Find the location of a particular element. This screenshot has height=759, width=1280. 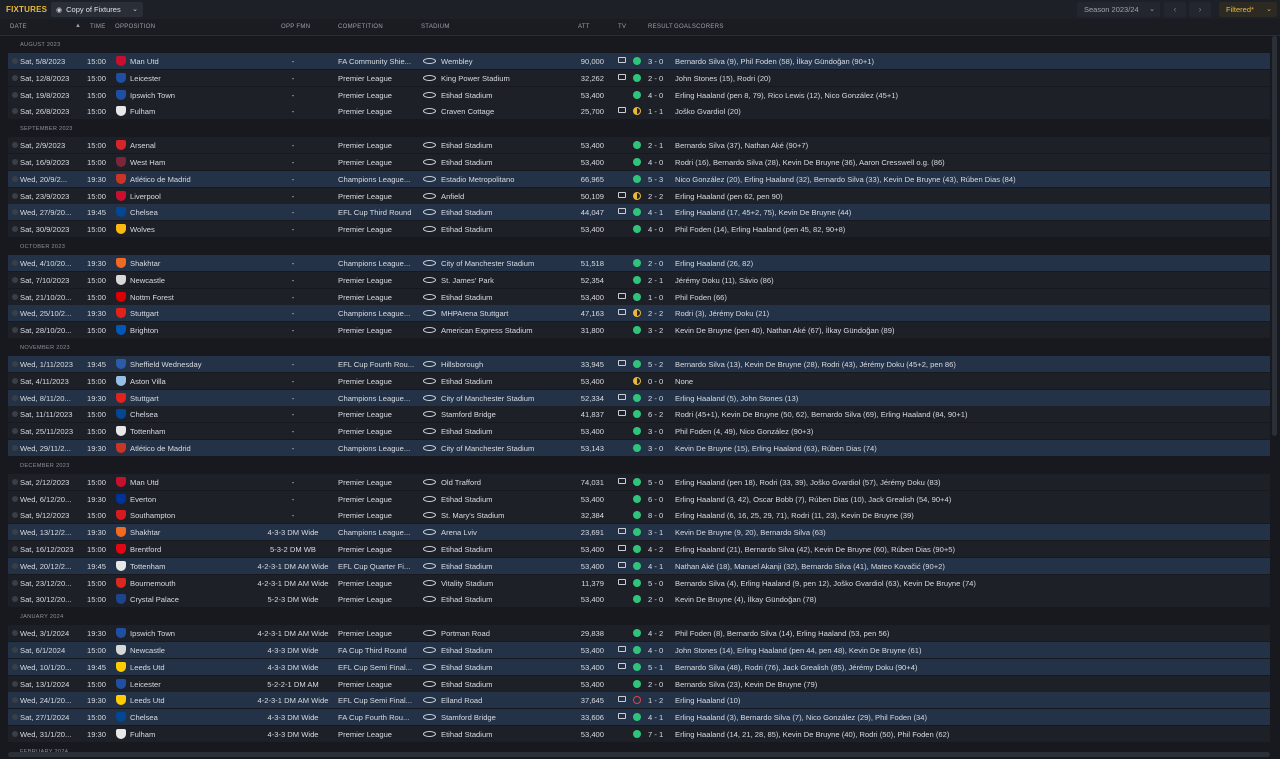

fixture-score: 0 - 0 is located at coordinates (661, 381).